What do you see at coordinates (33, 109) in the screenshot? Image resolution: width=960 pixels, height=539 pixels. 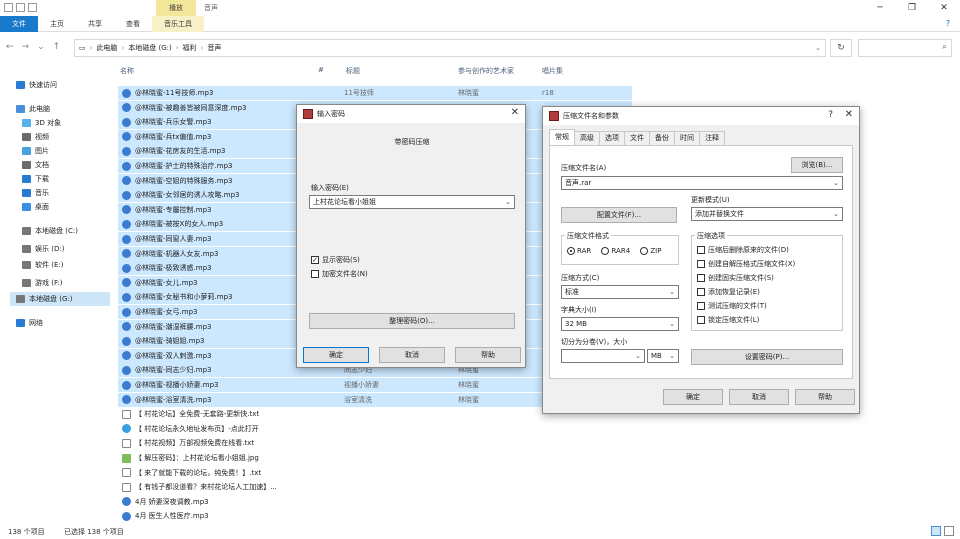 I see `sidebar-item: 此电脑` at bounding box center [33, 109].